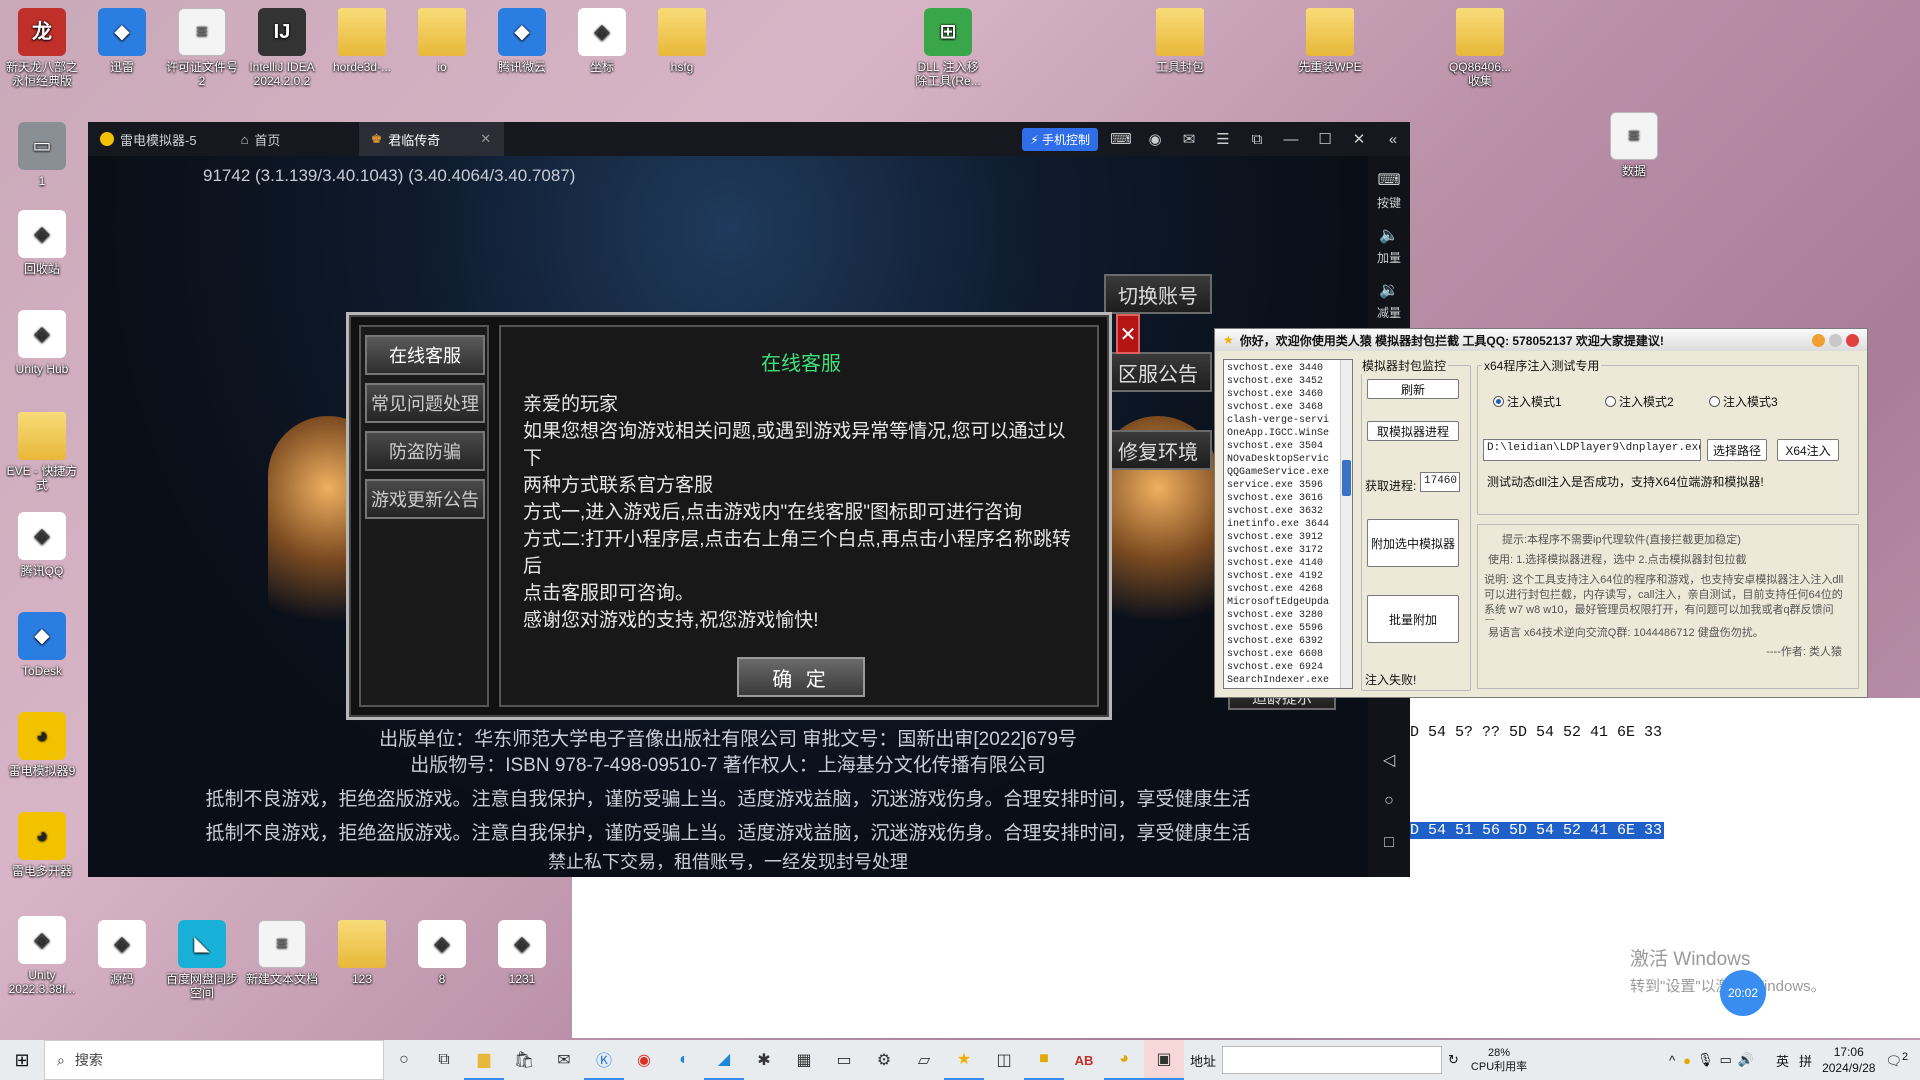 This screenshot has width=1920, height=1080. I want to click on desktop-icon: ◆ 迅雷, so click(122, 41).